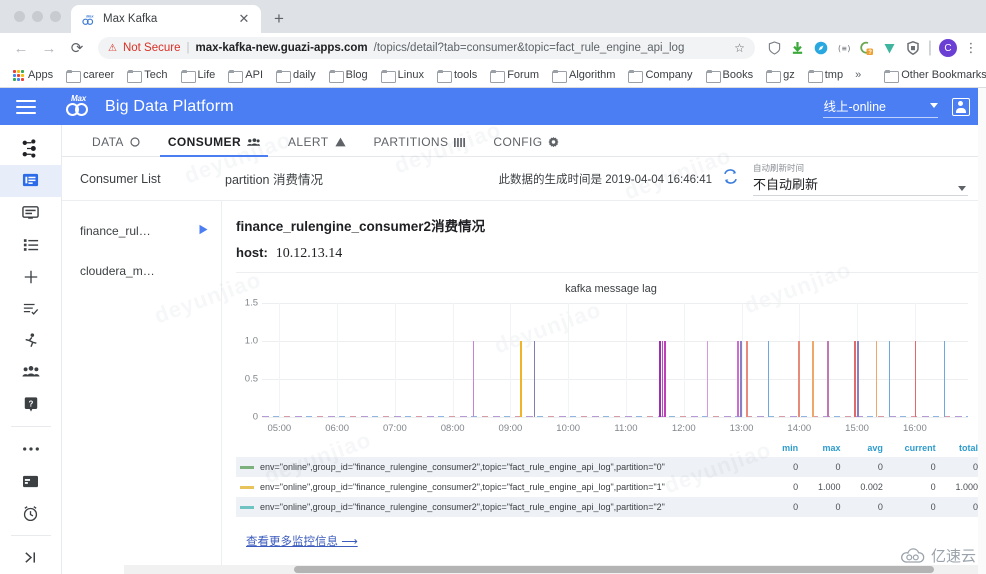 This screenshot has width=986, height=574. Describe the element at coordinates (860, 179) in the screenshot. I see `auto-refresh-select: 自动刷新时间 不自动刷新` at that location.